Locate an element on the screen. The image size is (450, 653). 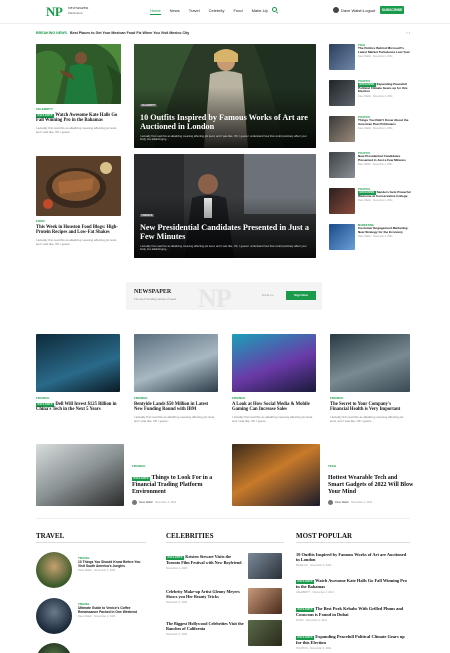
article-image-celebrity is located at coordinates (78, 74).